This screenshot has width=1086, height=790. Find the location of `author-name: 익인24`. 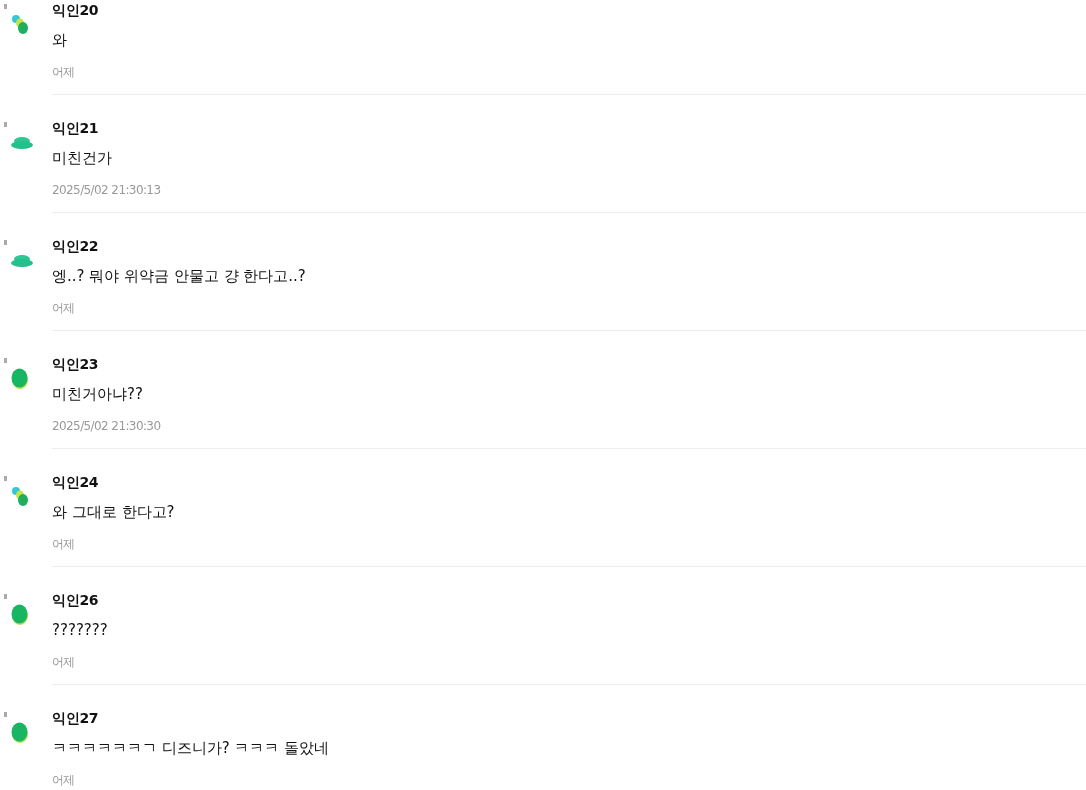

author-name: 익인24 is located at coordinates (76, 482).